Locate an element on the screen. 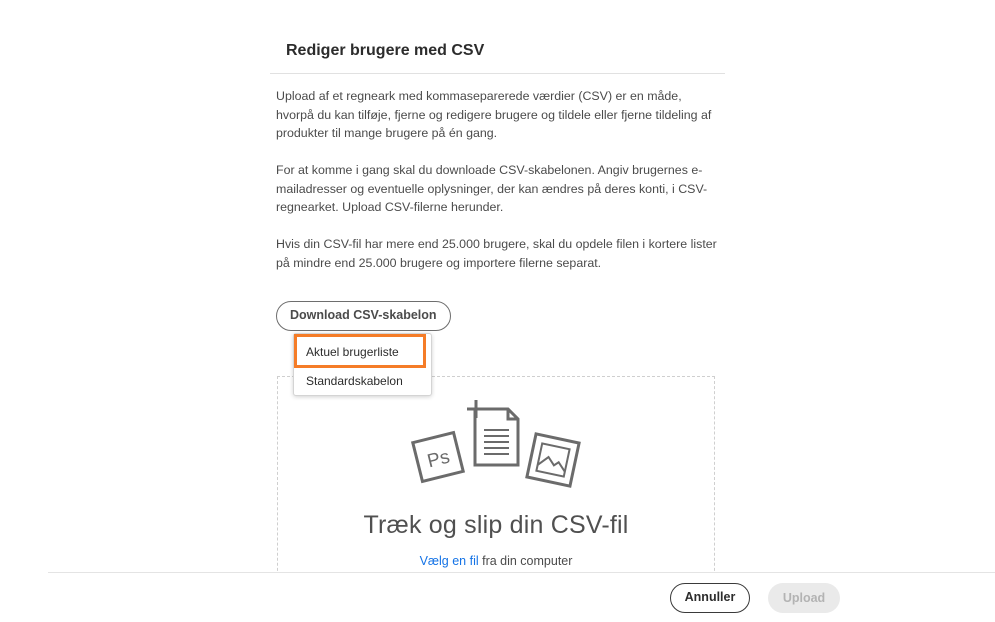 The image size is (995, 622). add-document-icon is located at coordinates (493, 433).